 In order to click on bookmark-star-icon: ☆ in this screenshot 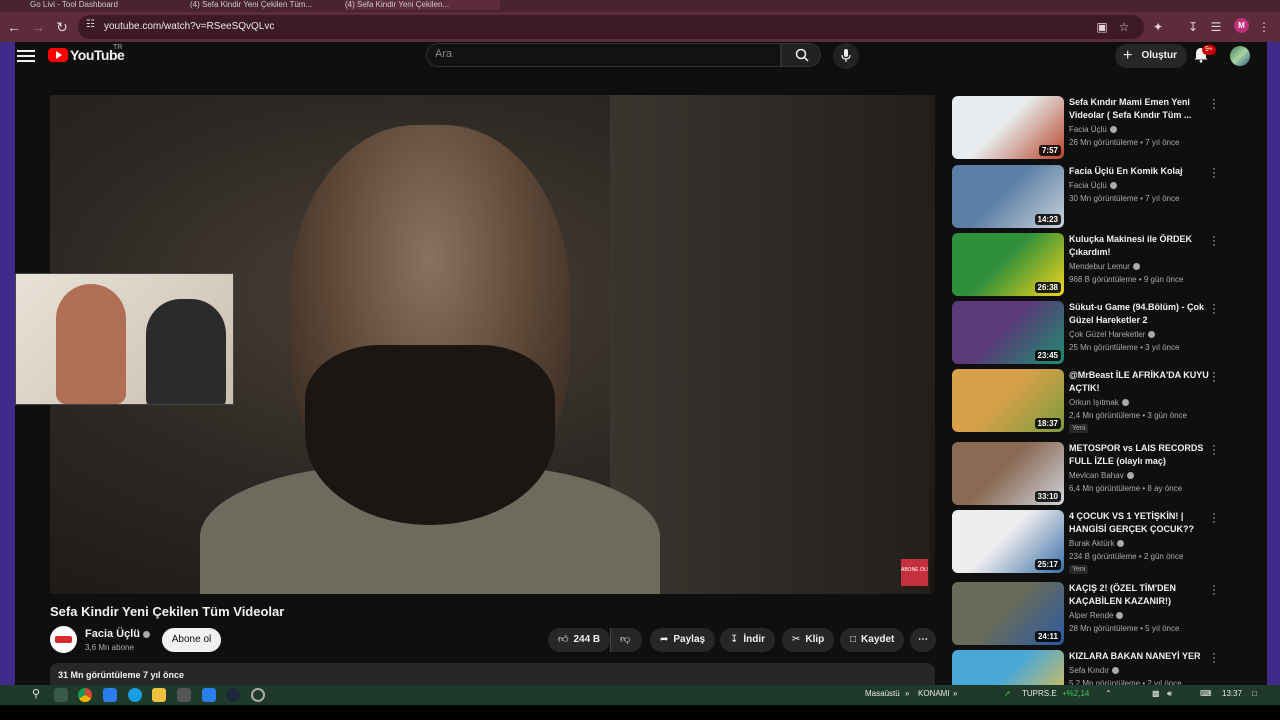, I will do `click(1124, 27)`.